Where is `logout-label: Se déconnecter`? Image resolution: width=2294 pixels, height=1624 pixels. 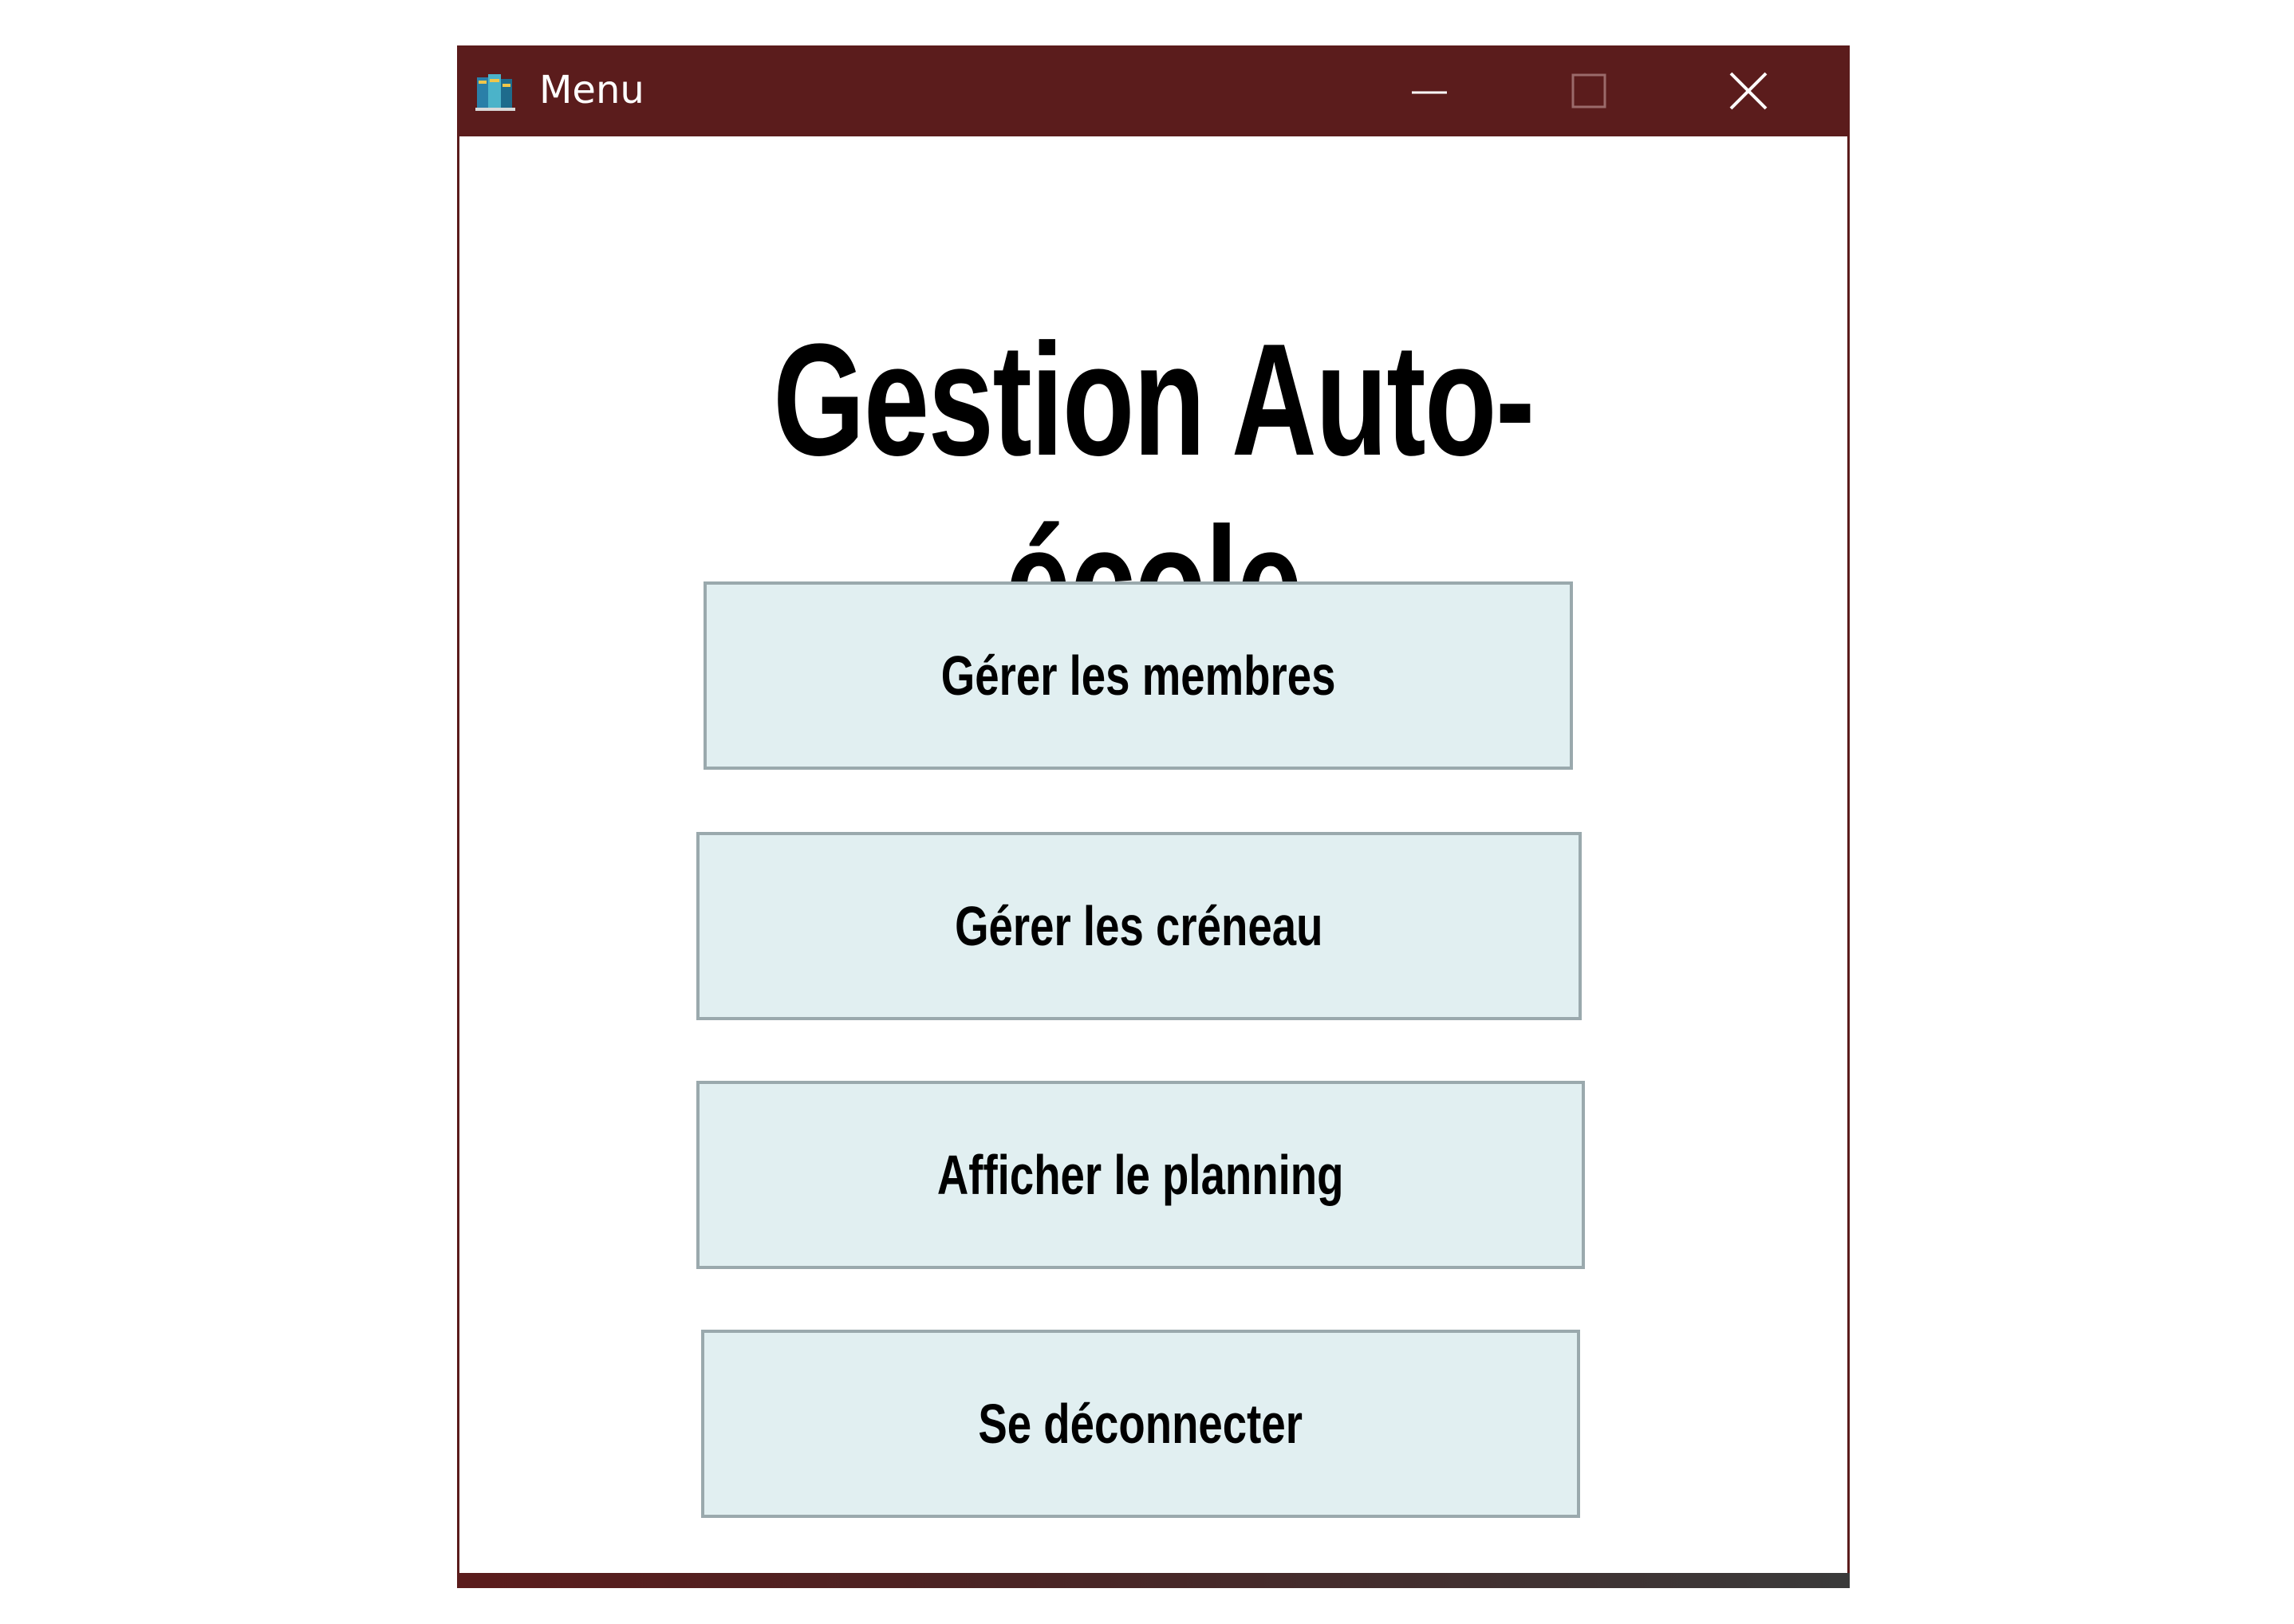 logout-label: Se déconnecter is located at coordinates (1140, 1424).